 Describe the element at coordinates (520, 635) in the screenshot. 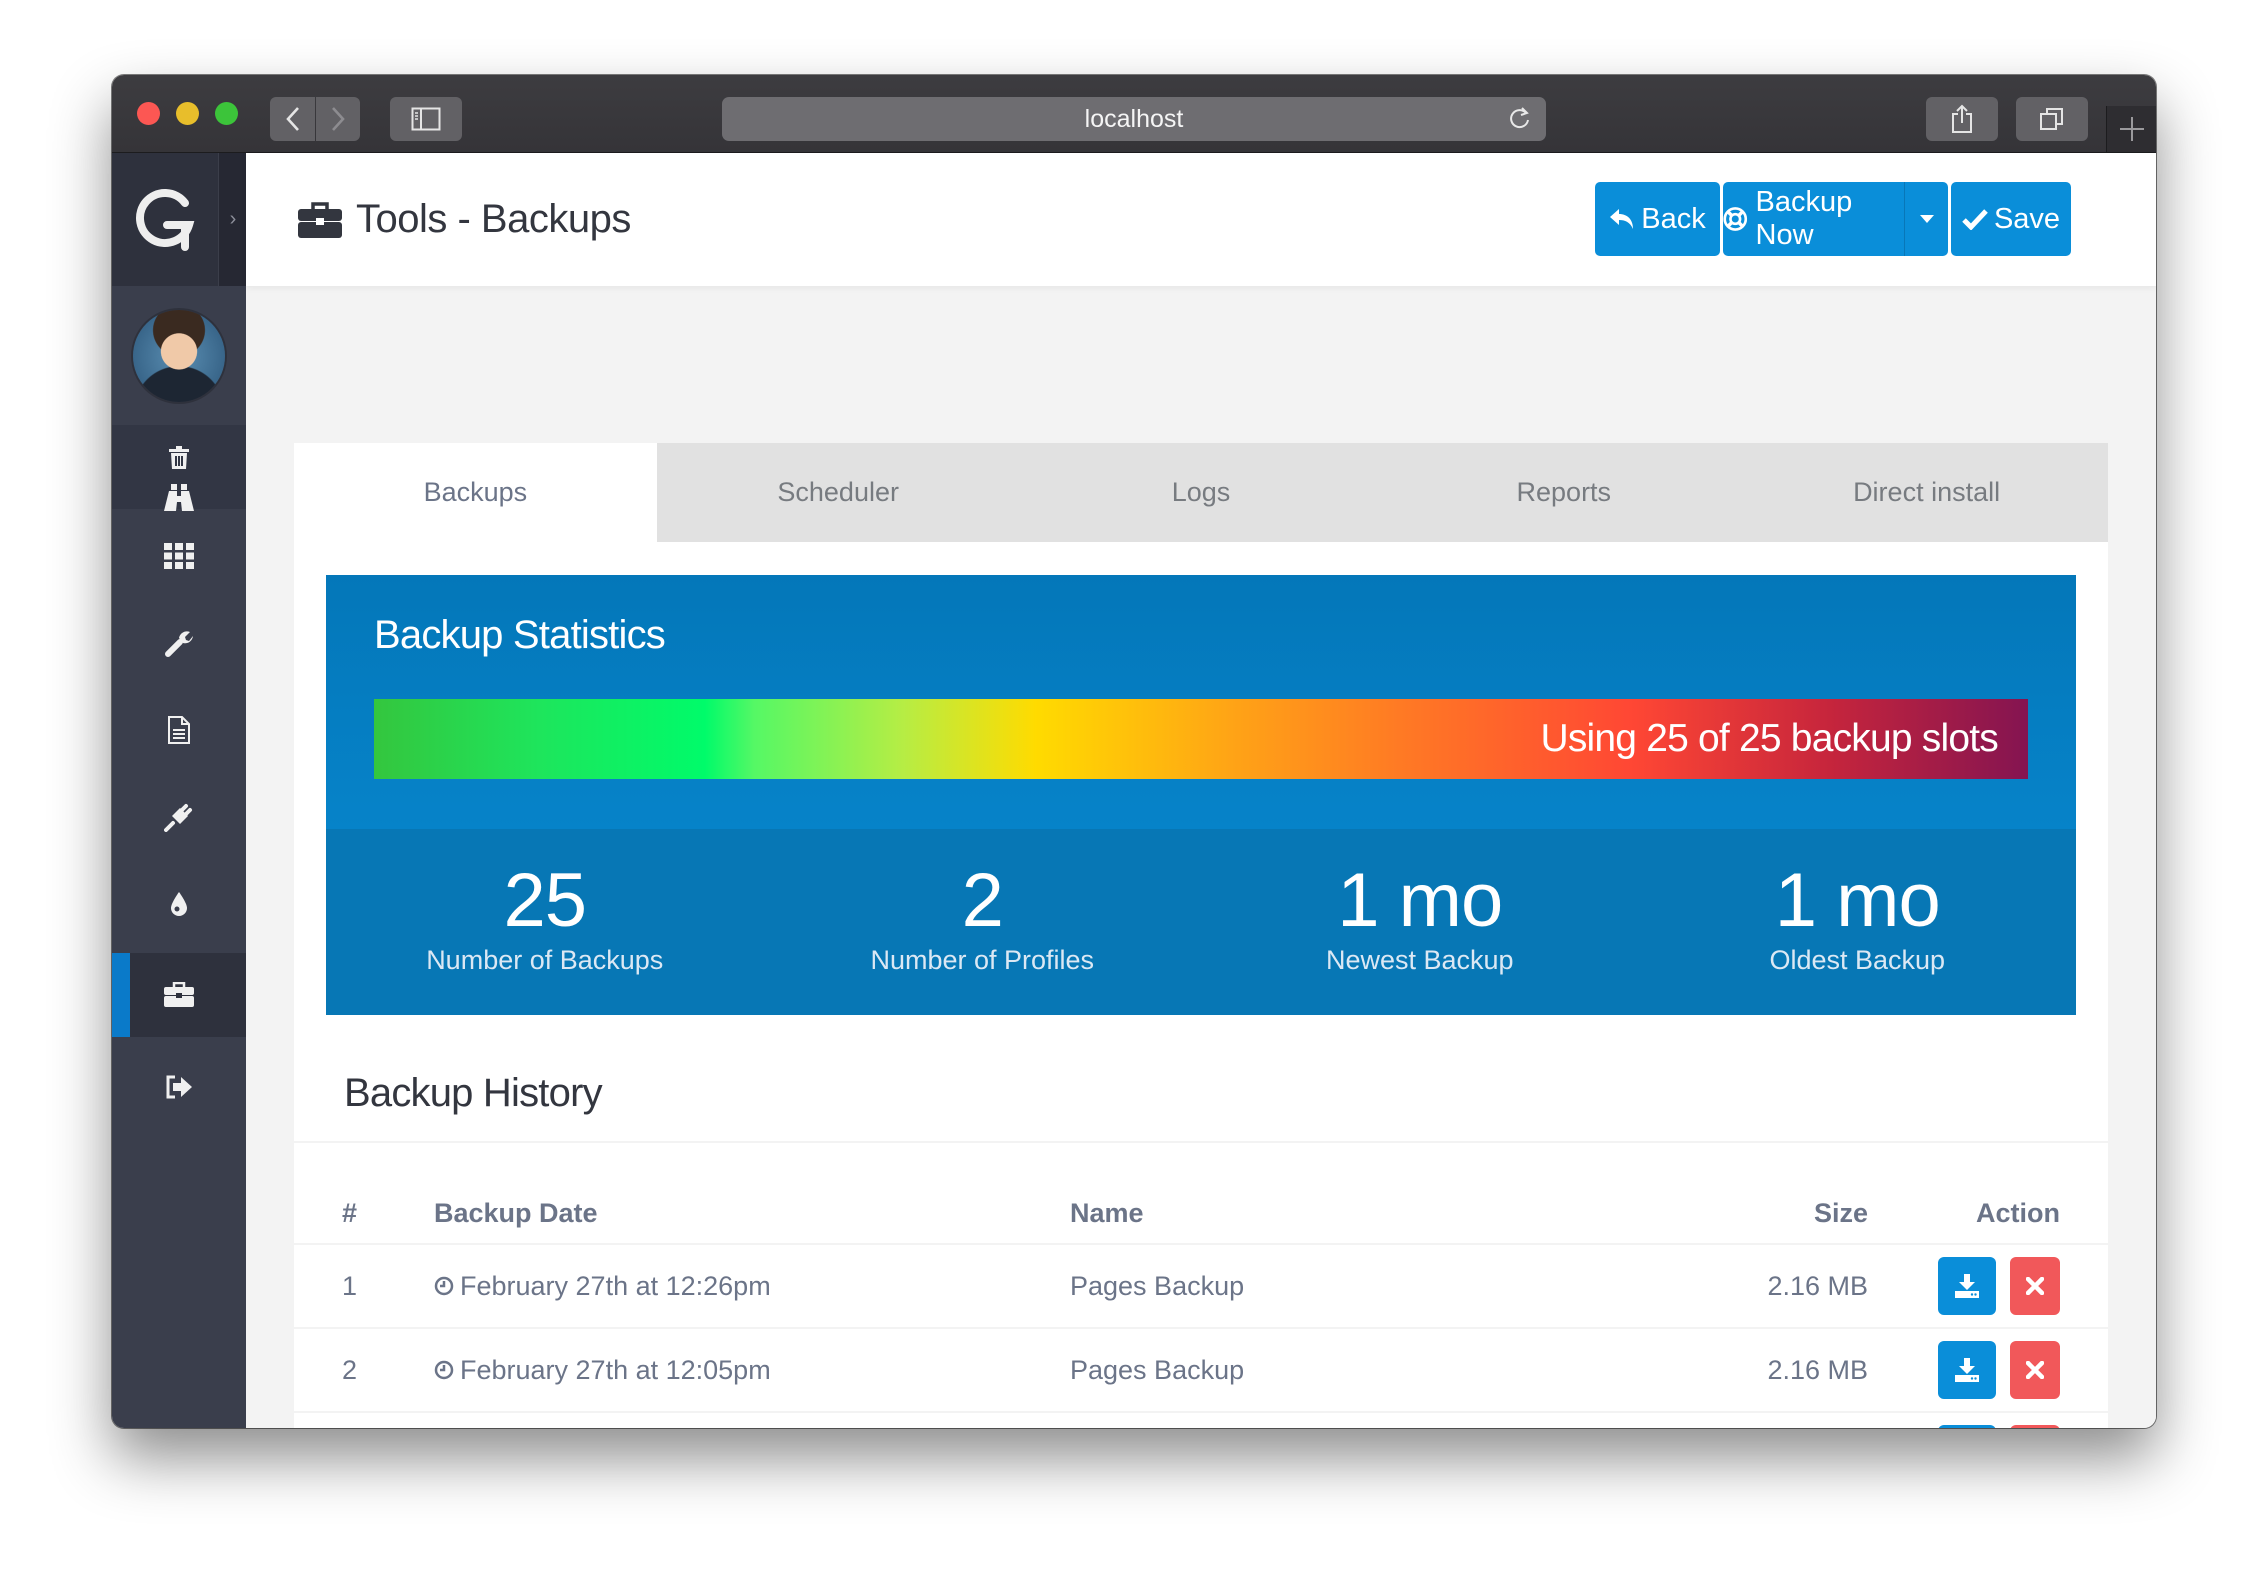

I see `stats-title: Backup Statistics` at that location.